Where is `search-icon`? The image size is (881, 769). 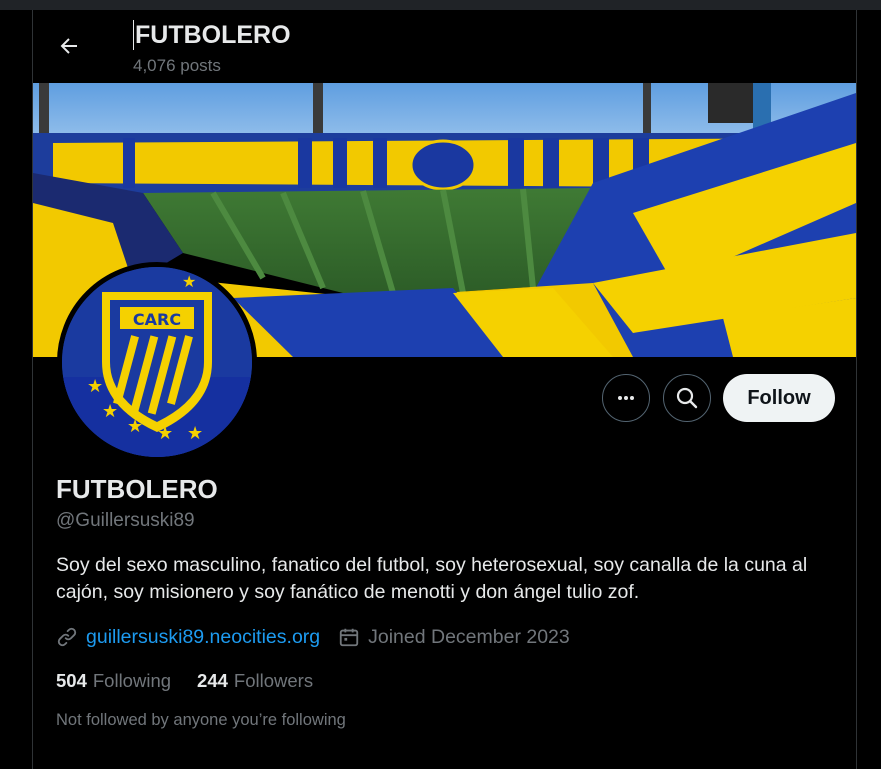 search-icon is located at coordinates (687, 398).